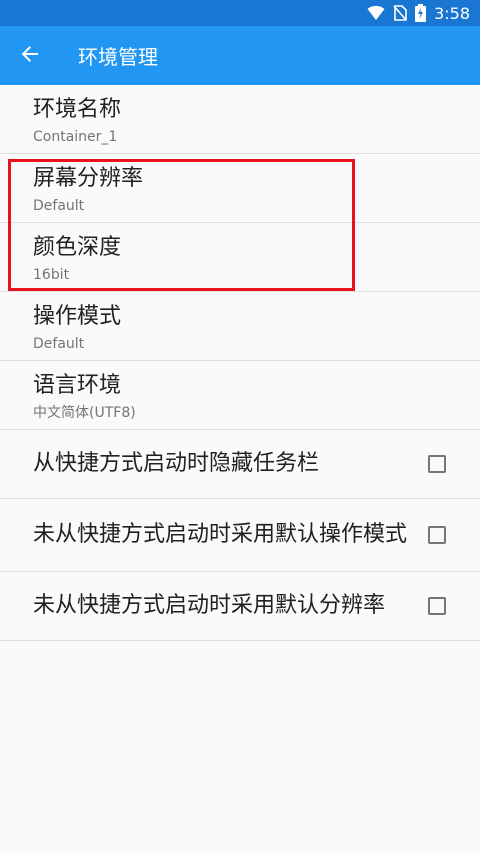 The image size is (480, 853). I want to click on back-button, so click(30, 56).